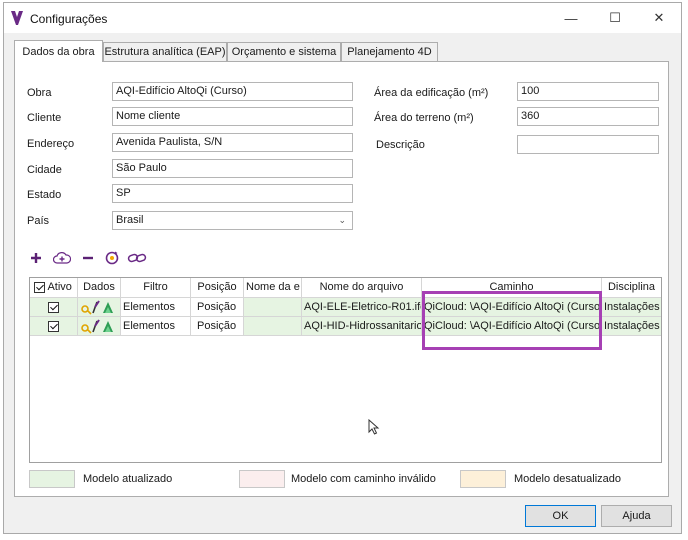 This screenshot has height=540, width=688. I want to click on header-dados: Dados, so click(99, 288).